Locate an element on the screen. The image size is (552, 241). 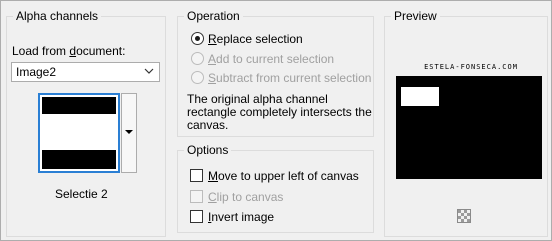
preview-selection-rect is located at coordinates (420, 96).